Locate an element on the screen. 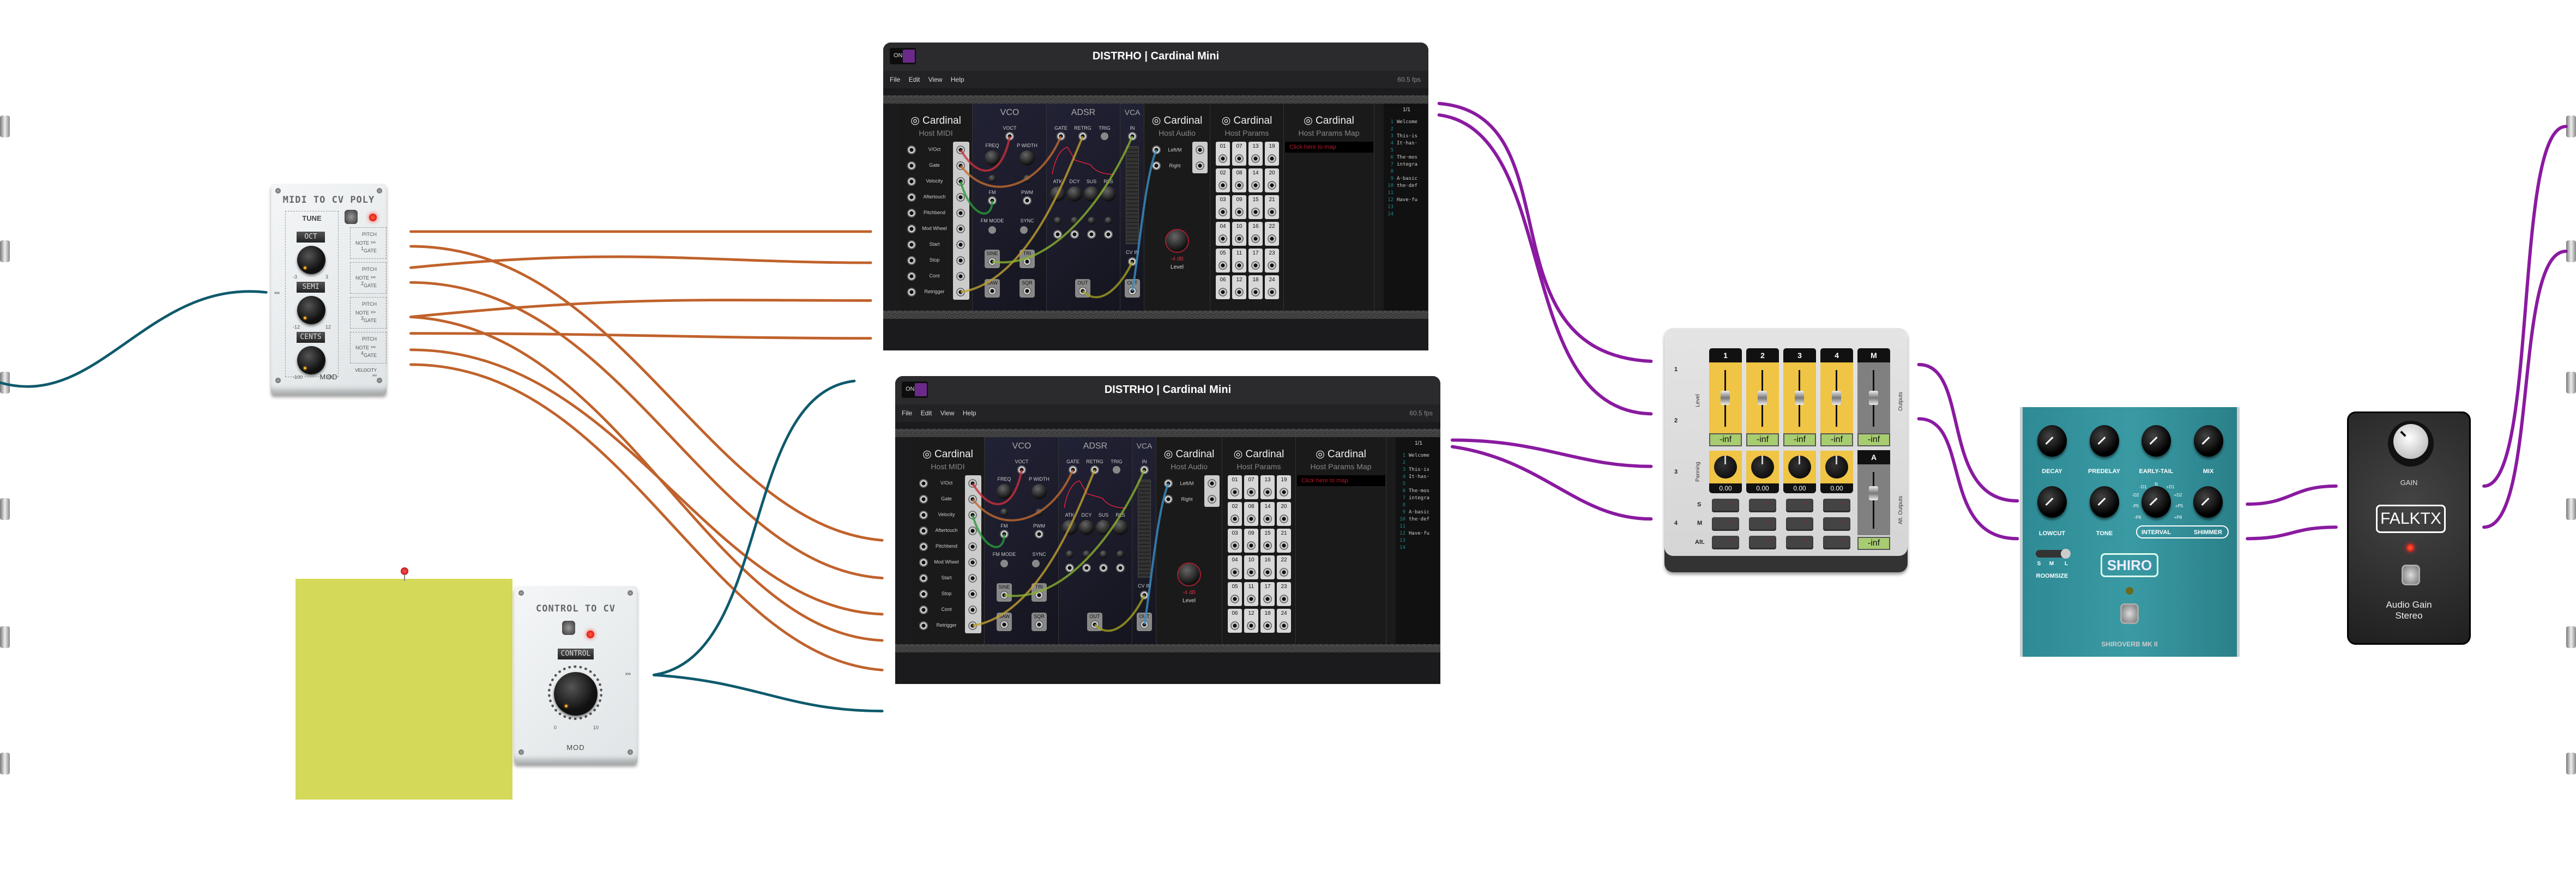 The height and width of the screenshot is (896, 2576). sine-out-jack is located at coordinates (1005, 595).